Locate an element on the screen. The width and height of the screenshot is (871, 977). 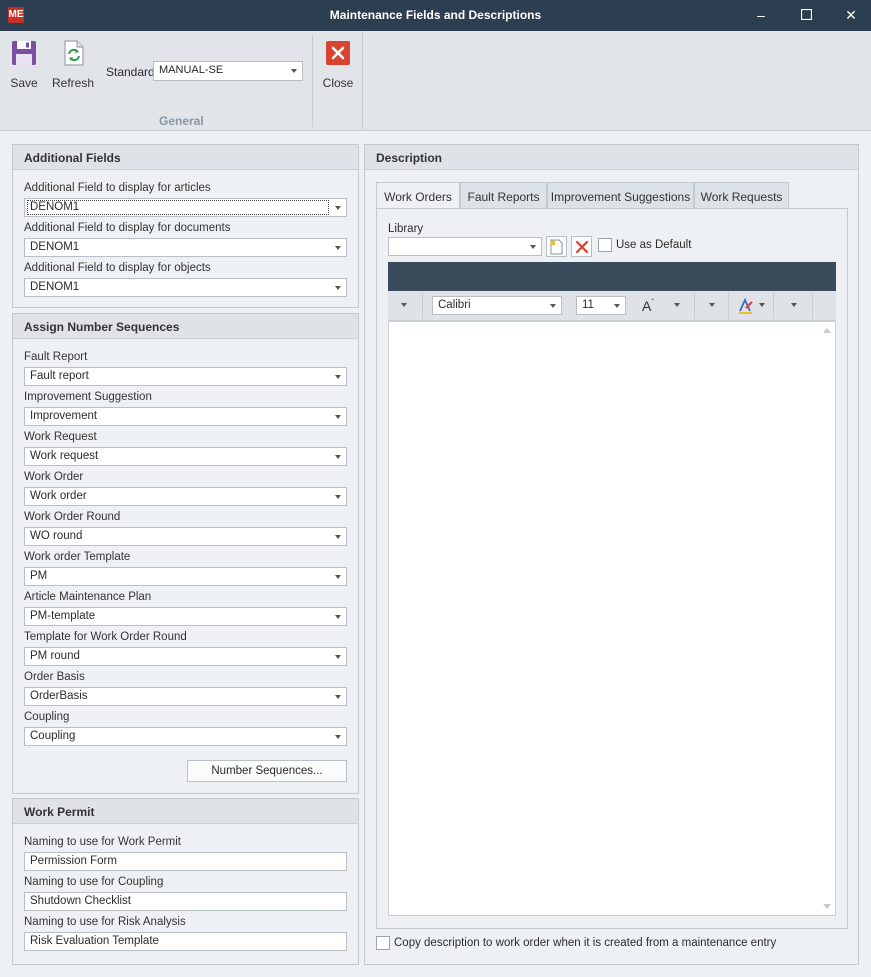
template-wo-round-dropdown: PM round is located at coordinates (185, 656).